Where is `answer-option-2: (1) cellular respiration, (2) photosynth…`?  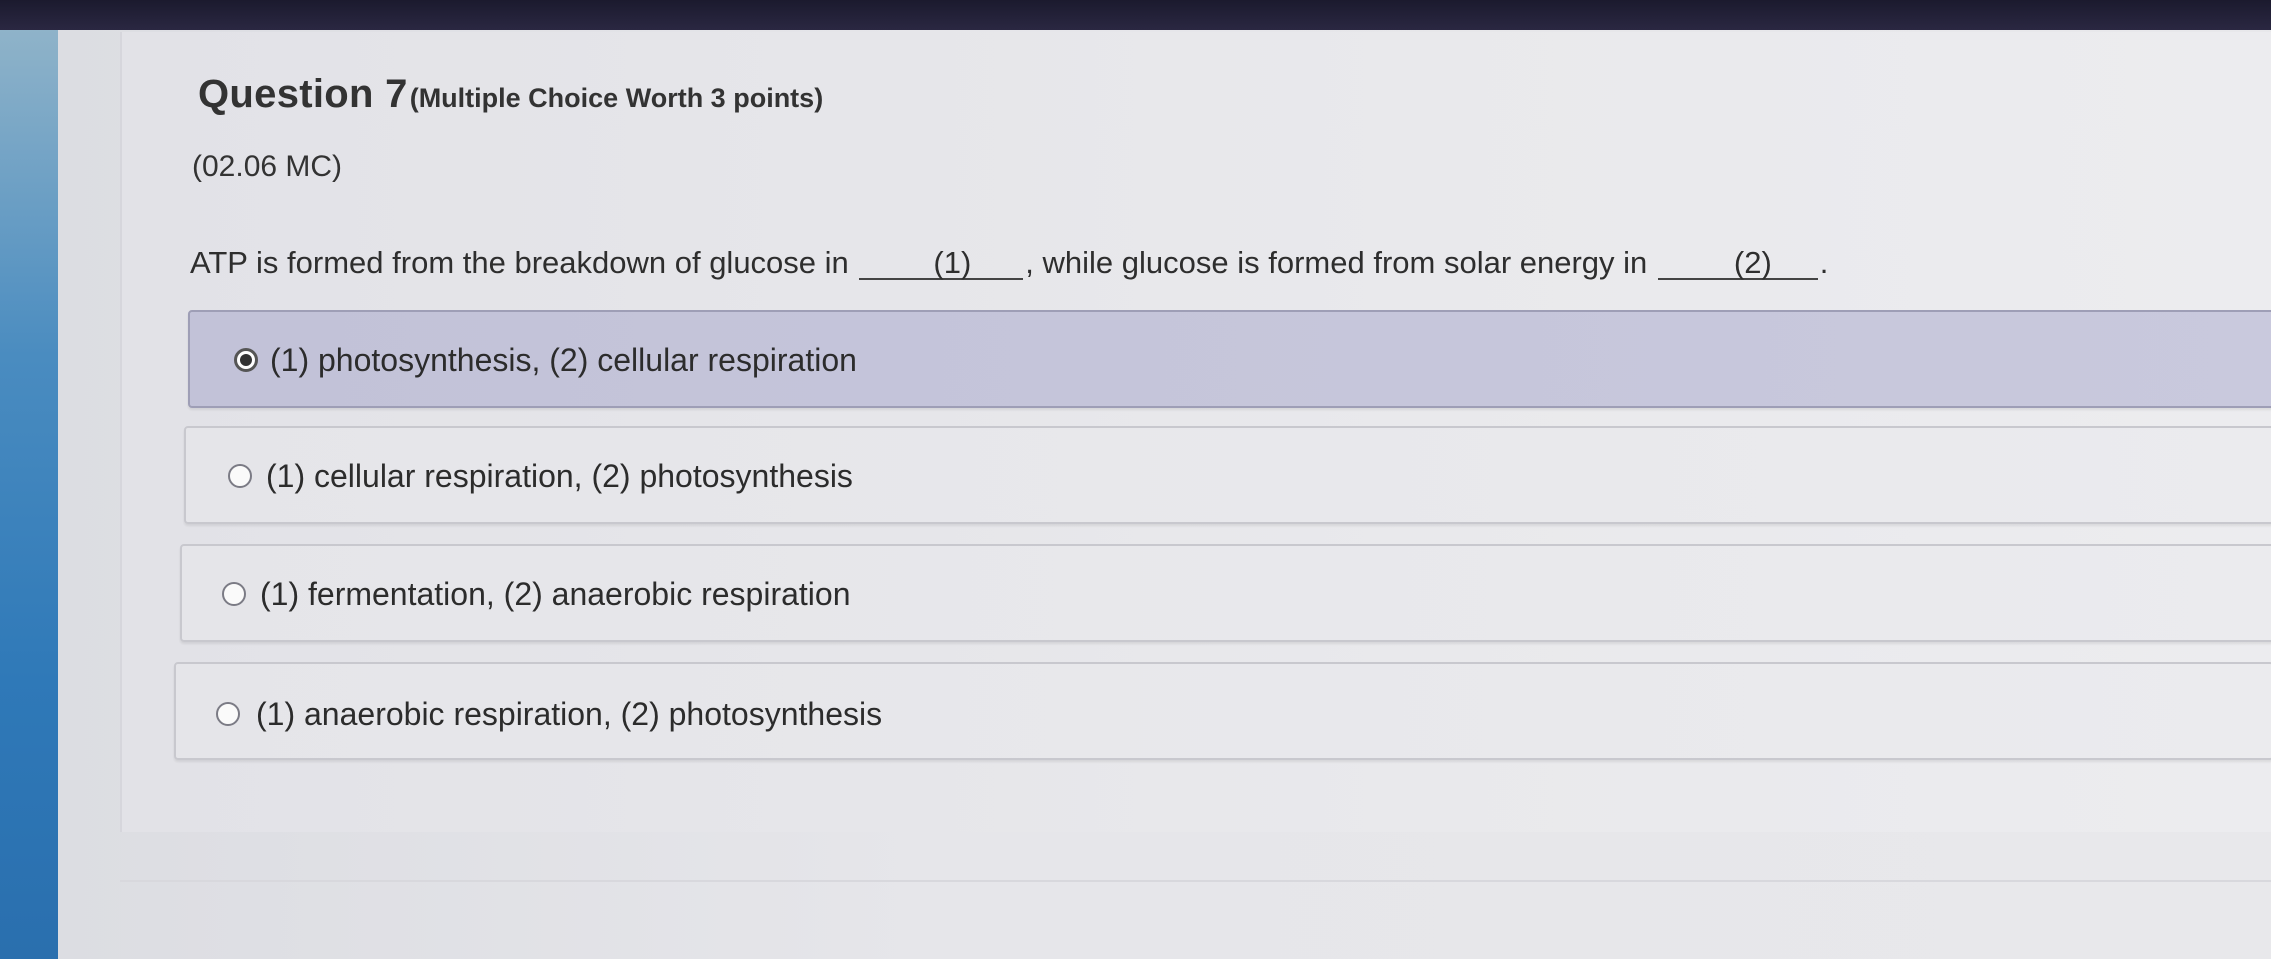 answer-option-2: (1) cellular respiration, (2) photosynth… is located at coordinates (1227, 475).